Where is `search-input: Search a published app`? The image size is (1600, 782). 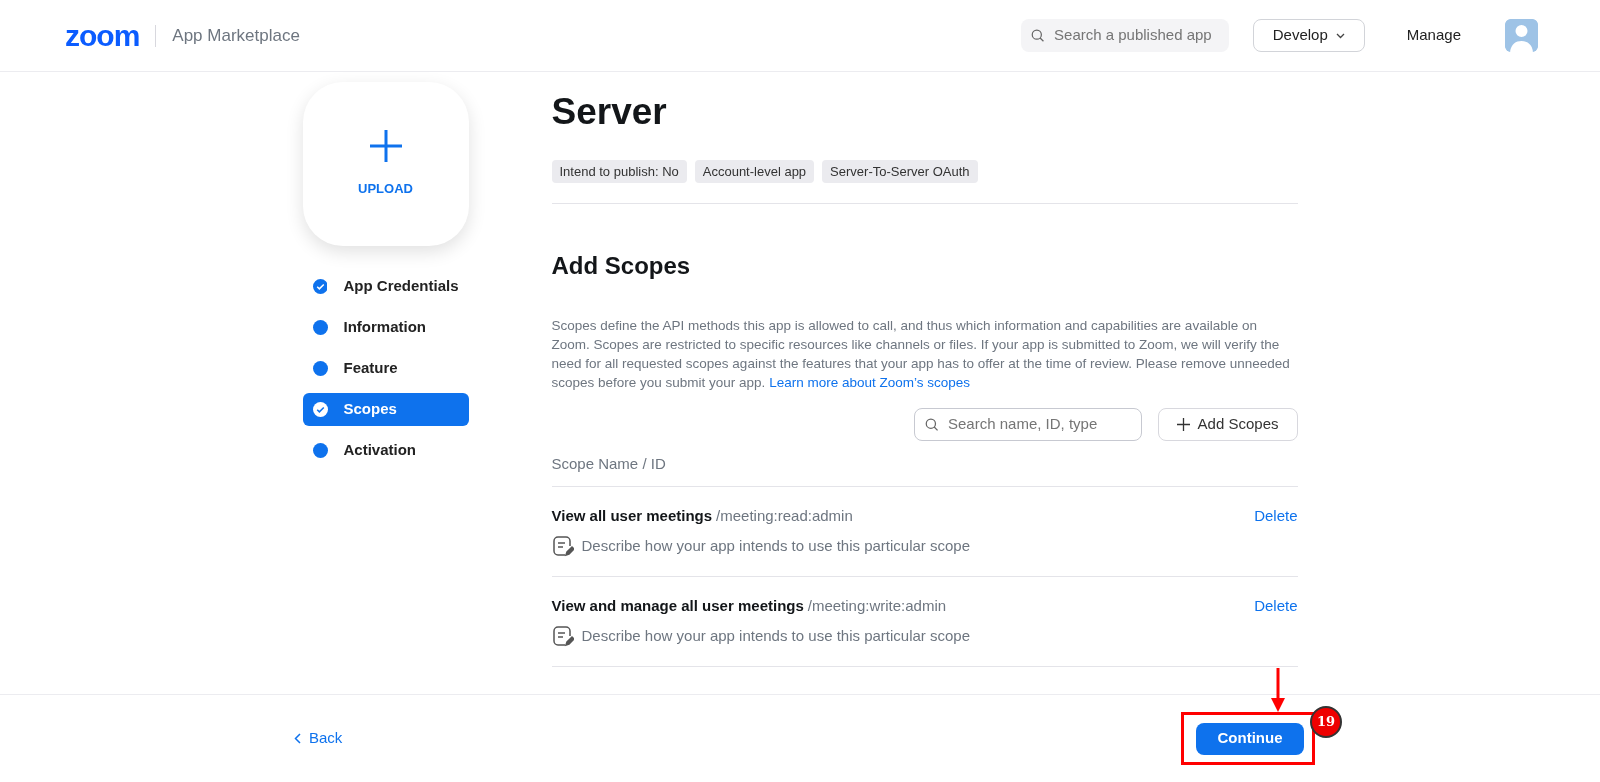
search-input: Search a published app is located at coordinates (1135, 35).